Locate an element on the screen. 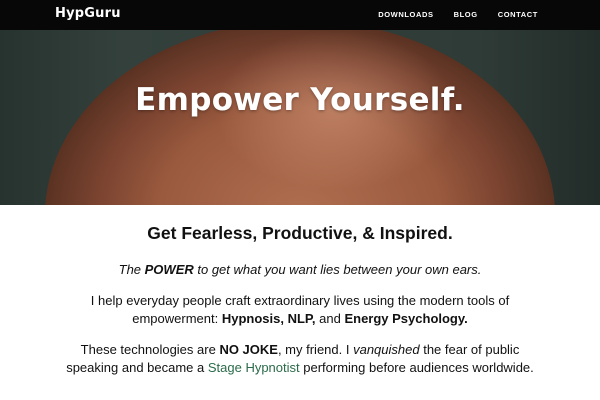 The width and height of the screenshot is (600, 400). nav-links: DOWNLOADS BLOG CONTACT is located at coordinates (458, 14).